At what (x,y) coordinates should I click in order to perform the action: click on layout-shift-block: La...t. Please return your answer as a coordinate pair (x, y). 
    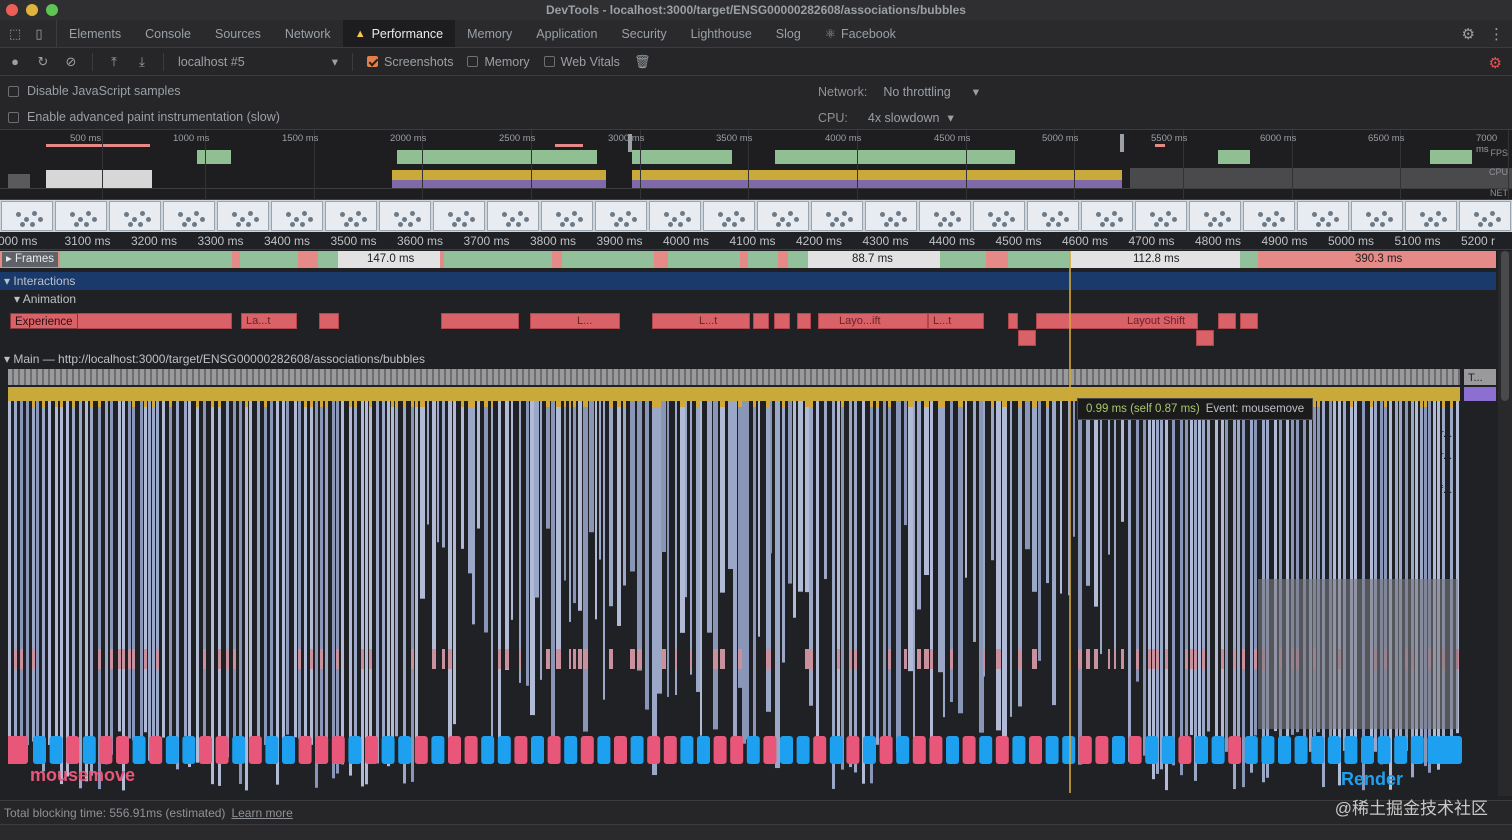
    Looking at the image, I should click on (269, 321).